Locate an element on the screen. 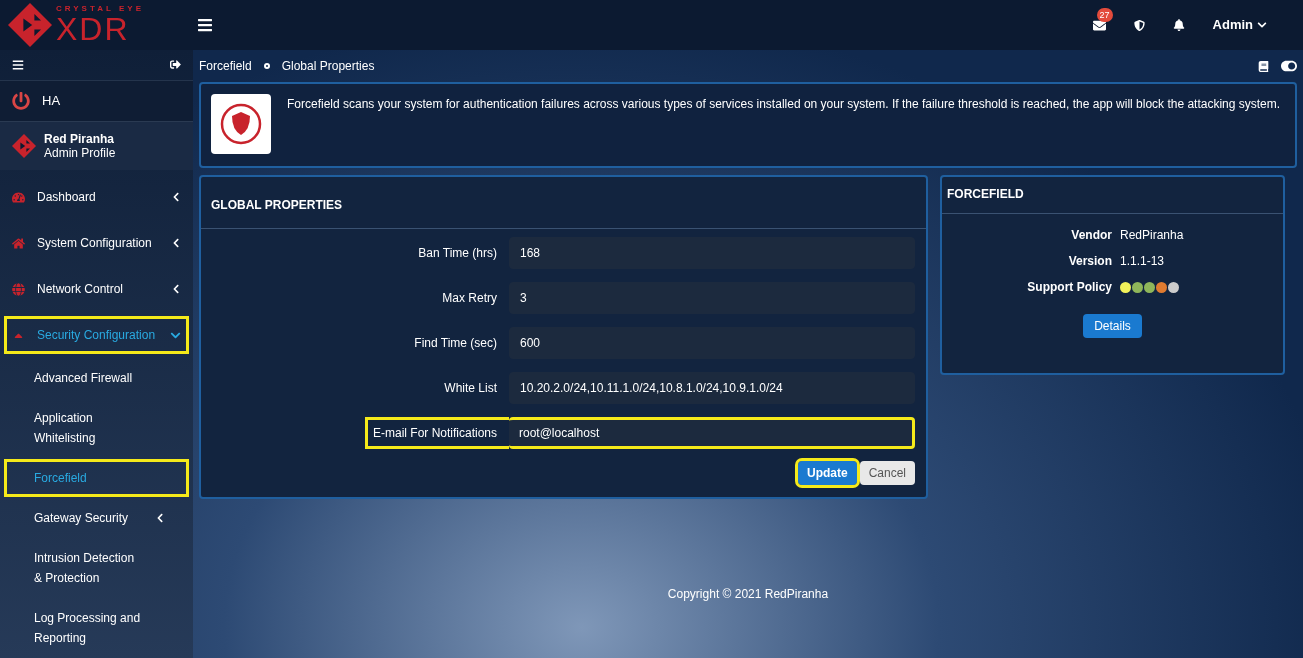  sidebar-item: Application Whitelisting is located at coordinates (96, 428).